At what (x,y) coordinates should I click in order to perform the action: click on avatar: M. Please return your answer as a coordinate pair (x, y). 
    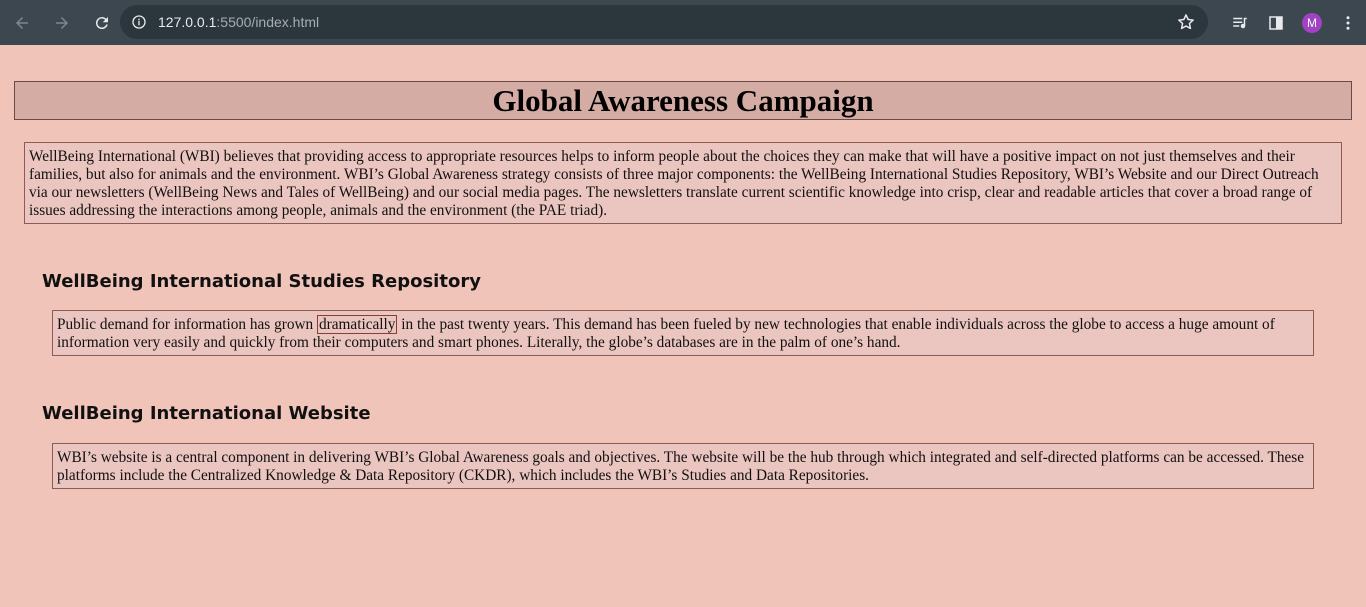
    Looking at the image, I should click on (1312, 22).